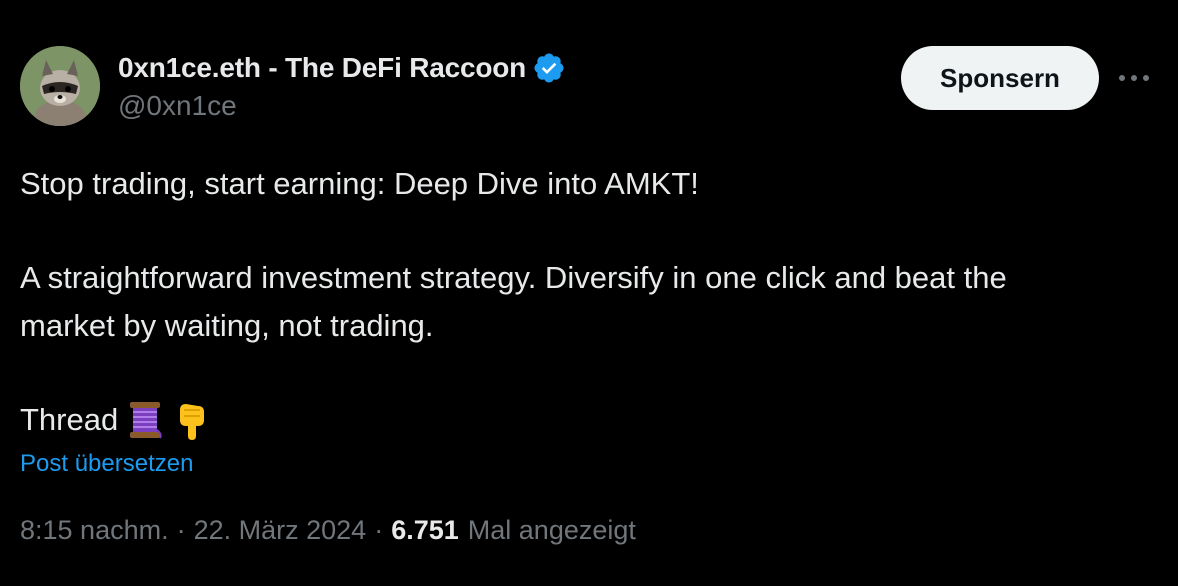 This screenshot has width=1178, height=586. I want to click on post-time: 8:15 nachm., so click(94, 530).